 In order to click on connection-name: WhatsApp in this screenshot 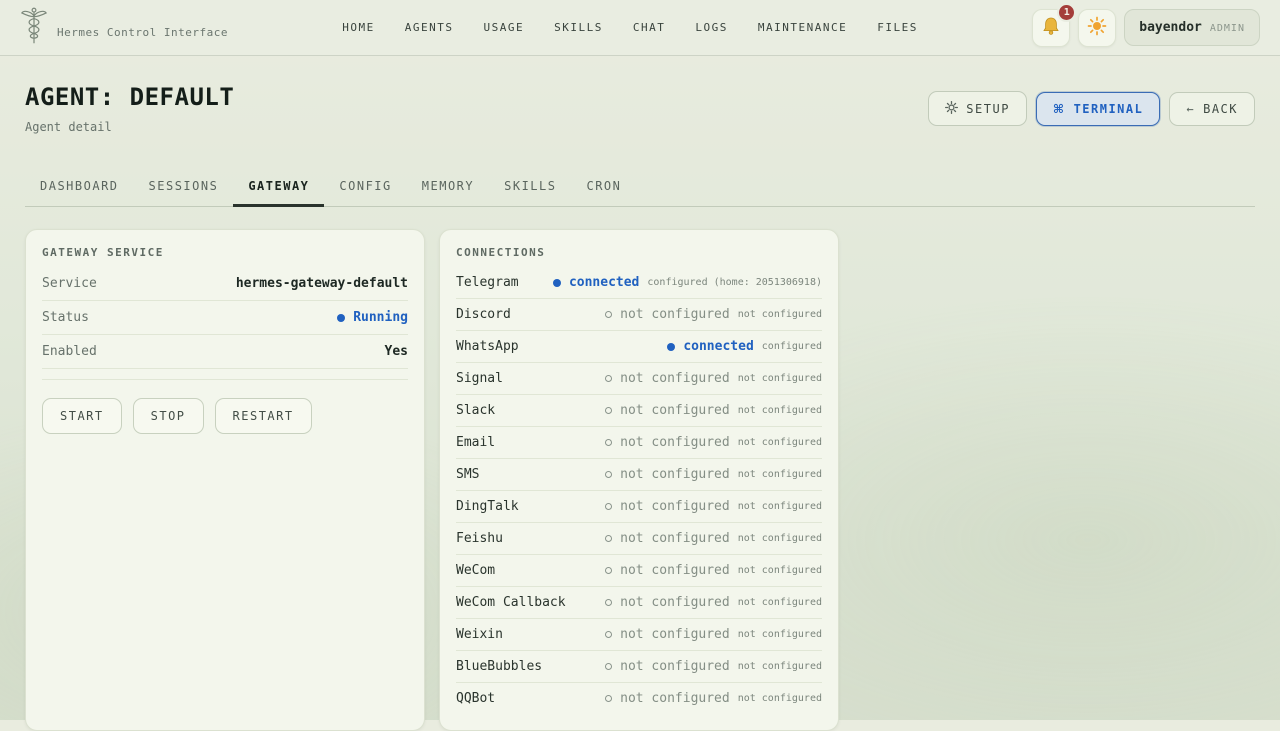, I will do `click(487, 346)`.